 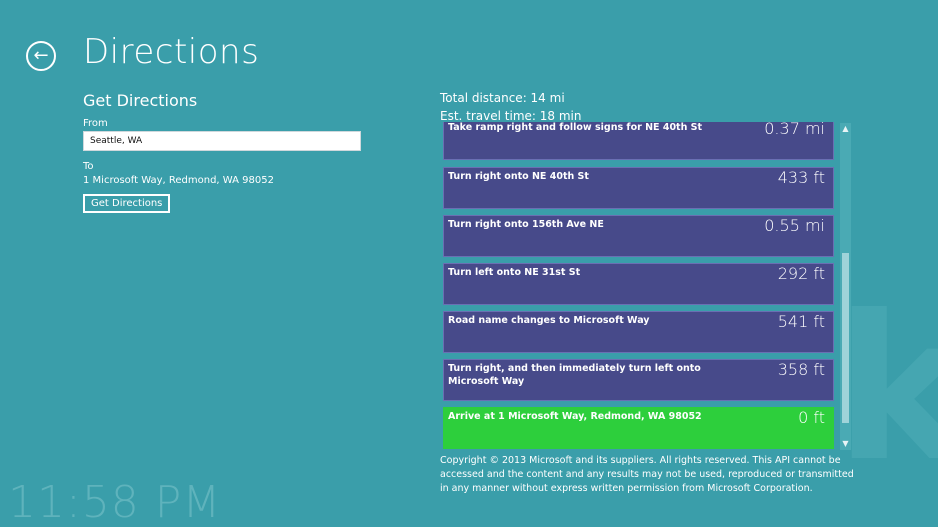 What do you see at coordinates (801, 177) in the screenshot?
I see `step-distance: 433 ft` at bounding box center [801, 177].